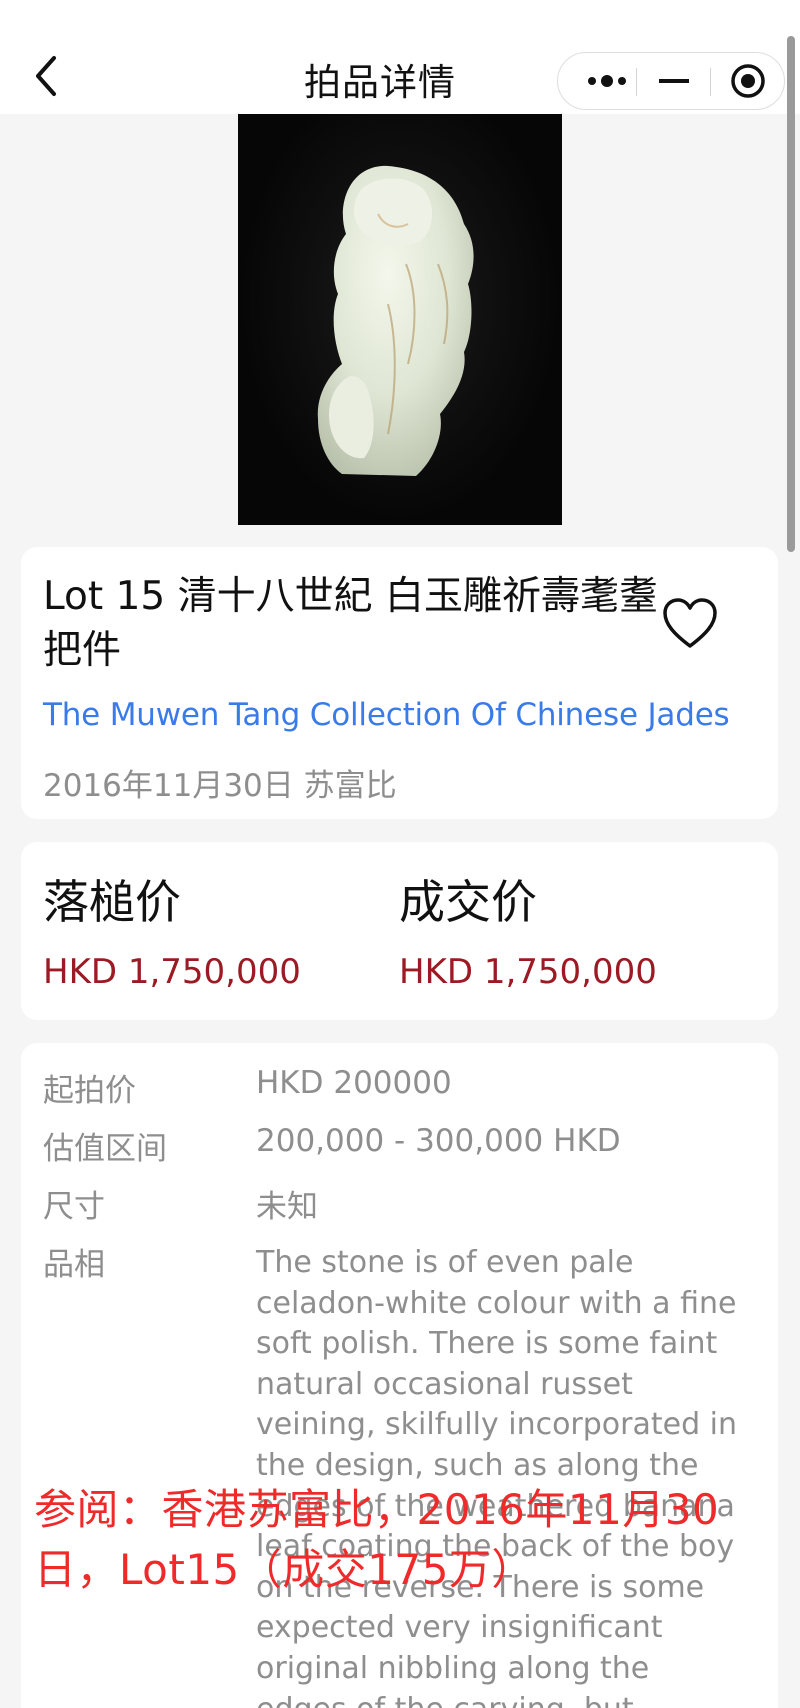 This screenshot has width=800, height=1708. Describe the element at coordinates (74, 1265) in the screenshot. I see `condition-label: 品相` at that location.